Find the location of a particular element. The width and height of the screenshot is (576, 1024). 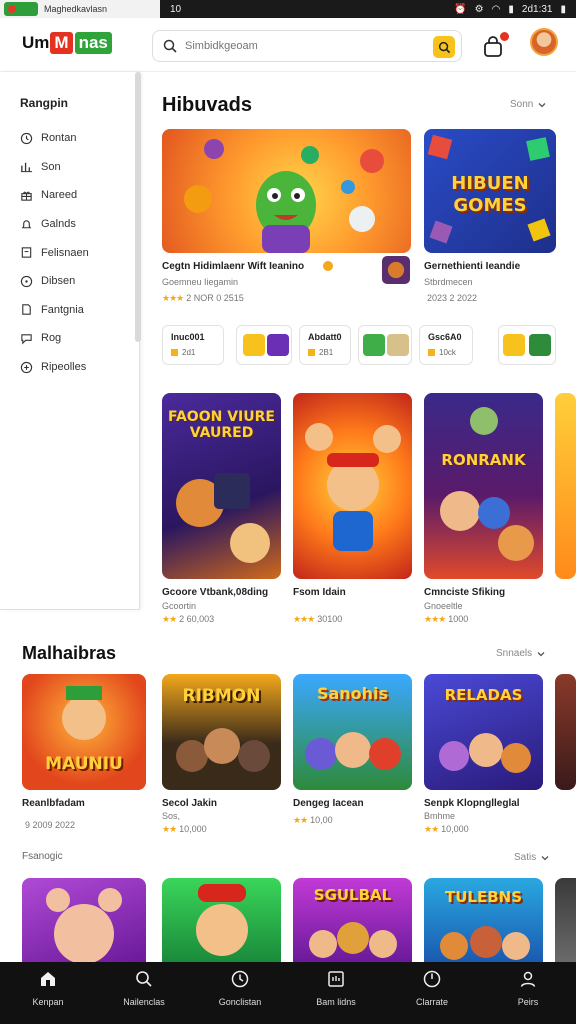

search-input is located at coordinates (305, 46).